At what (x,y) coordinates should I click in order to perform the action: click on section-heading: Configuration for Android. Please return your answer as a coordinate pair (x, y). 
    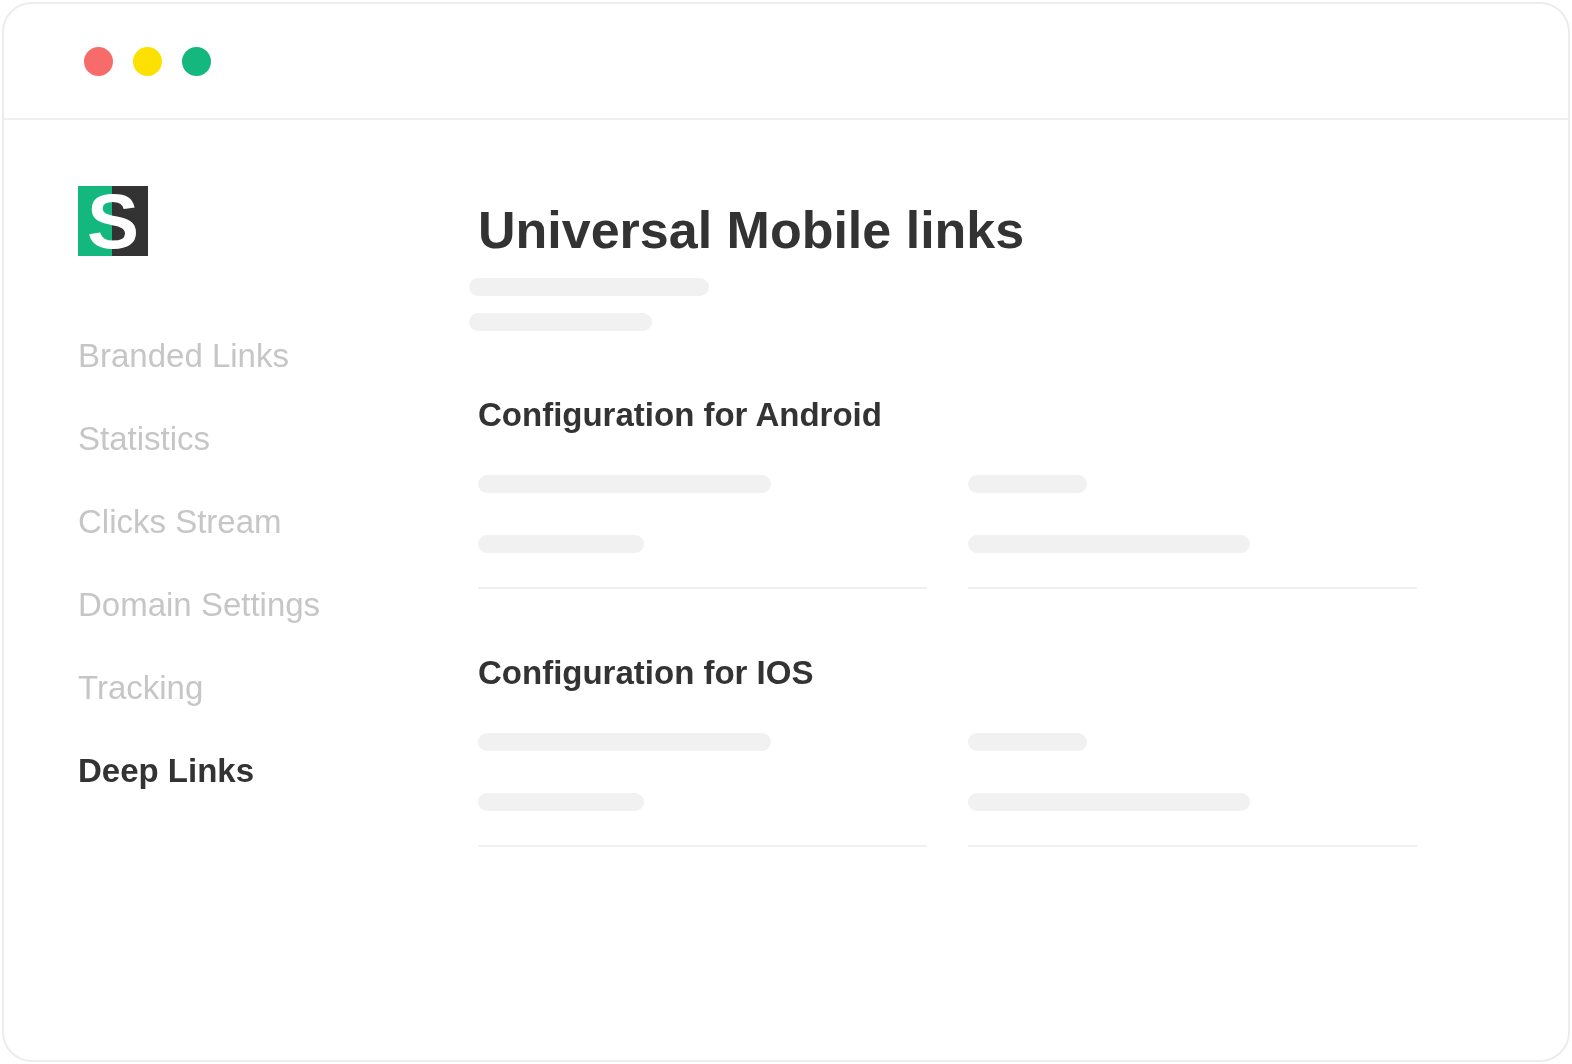
    Looking at the image, I should click on (680, 415).